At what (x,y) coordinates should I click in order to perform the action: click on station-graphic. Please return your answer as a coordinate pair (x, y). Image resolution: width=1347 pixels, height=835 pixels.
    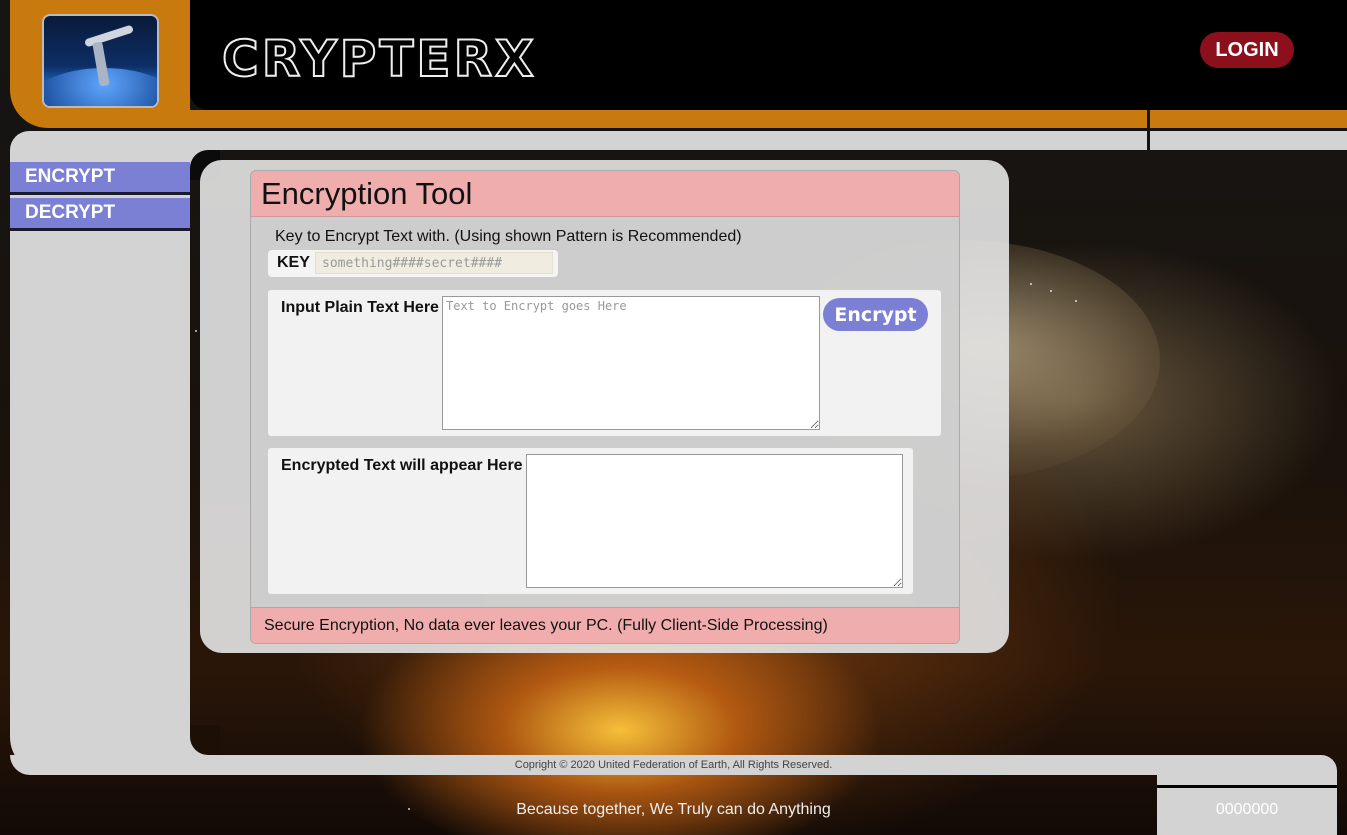
    Looking at the image, I should click on (109, 36).